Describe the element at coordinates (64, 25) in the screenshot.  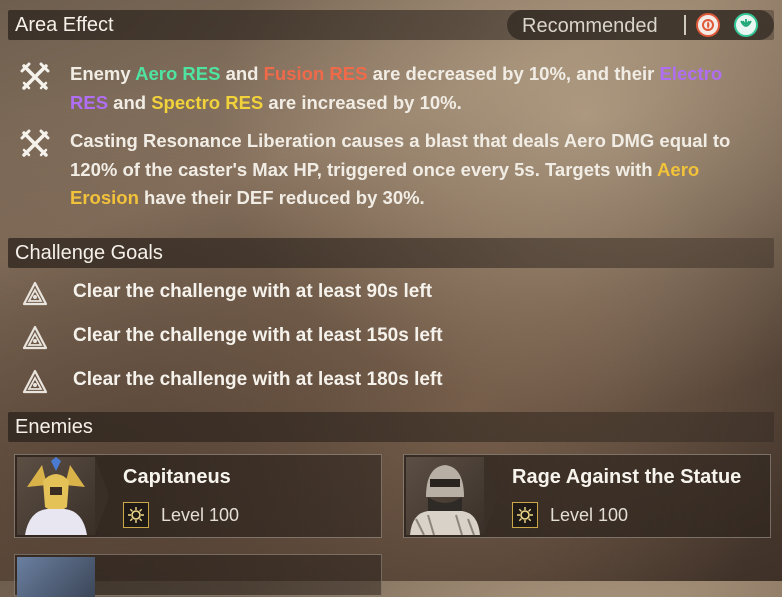
I see `area-effect-title: Area Effect` at that location.